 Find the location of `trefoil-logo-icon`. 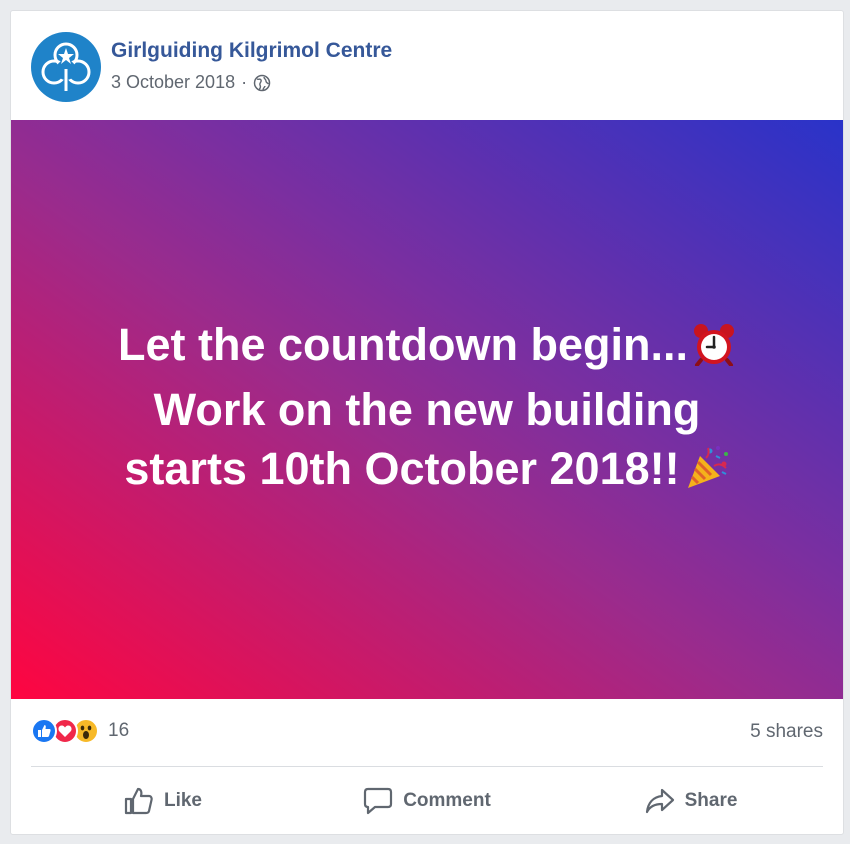

trefoil-logo-icon is located at coordinates (66, 66).